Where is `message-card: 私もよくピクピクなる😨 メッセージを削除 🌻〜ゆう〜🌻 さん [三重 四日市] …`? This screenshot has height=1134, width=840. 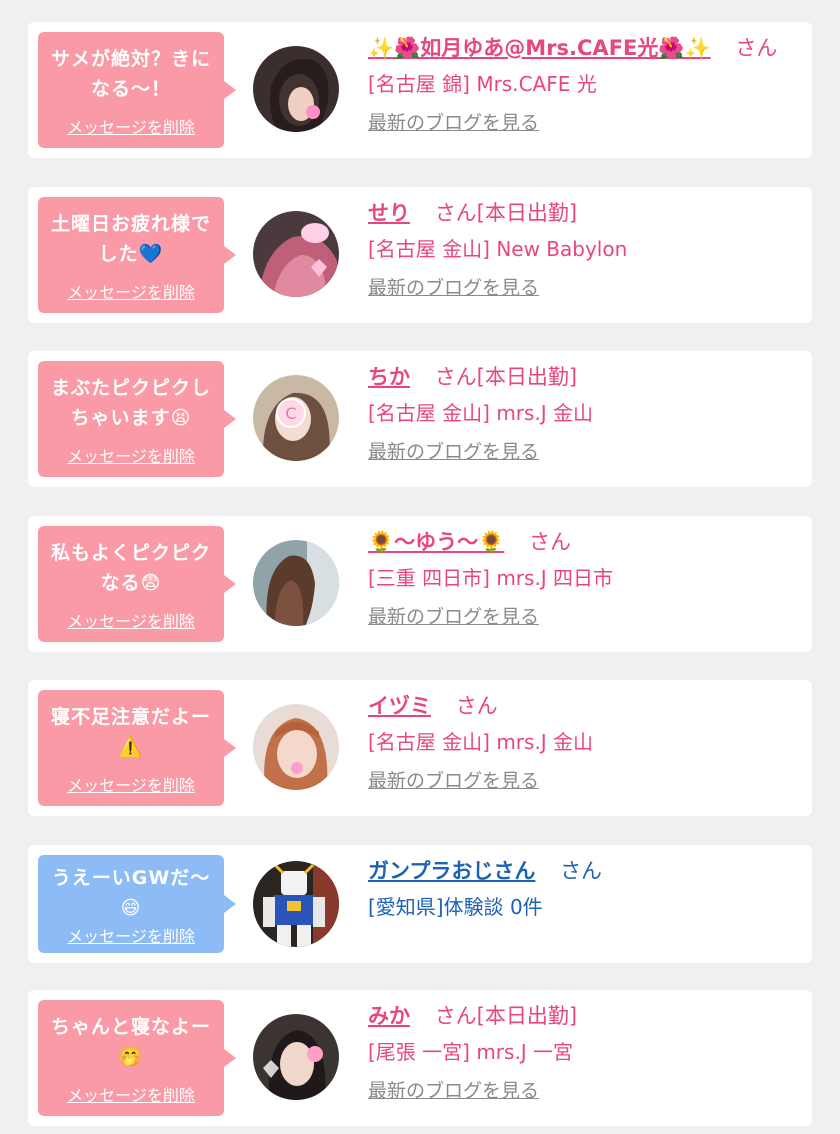
message-card: 私もよくピクピクなる😨 メッセージを削除 🌻〜ゆう〜🌻 さん [三重 四日市] … is located at coordinates (420, 584).